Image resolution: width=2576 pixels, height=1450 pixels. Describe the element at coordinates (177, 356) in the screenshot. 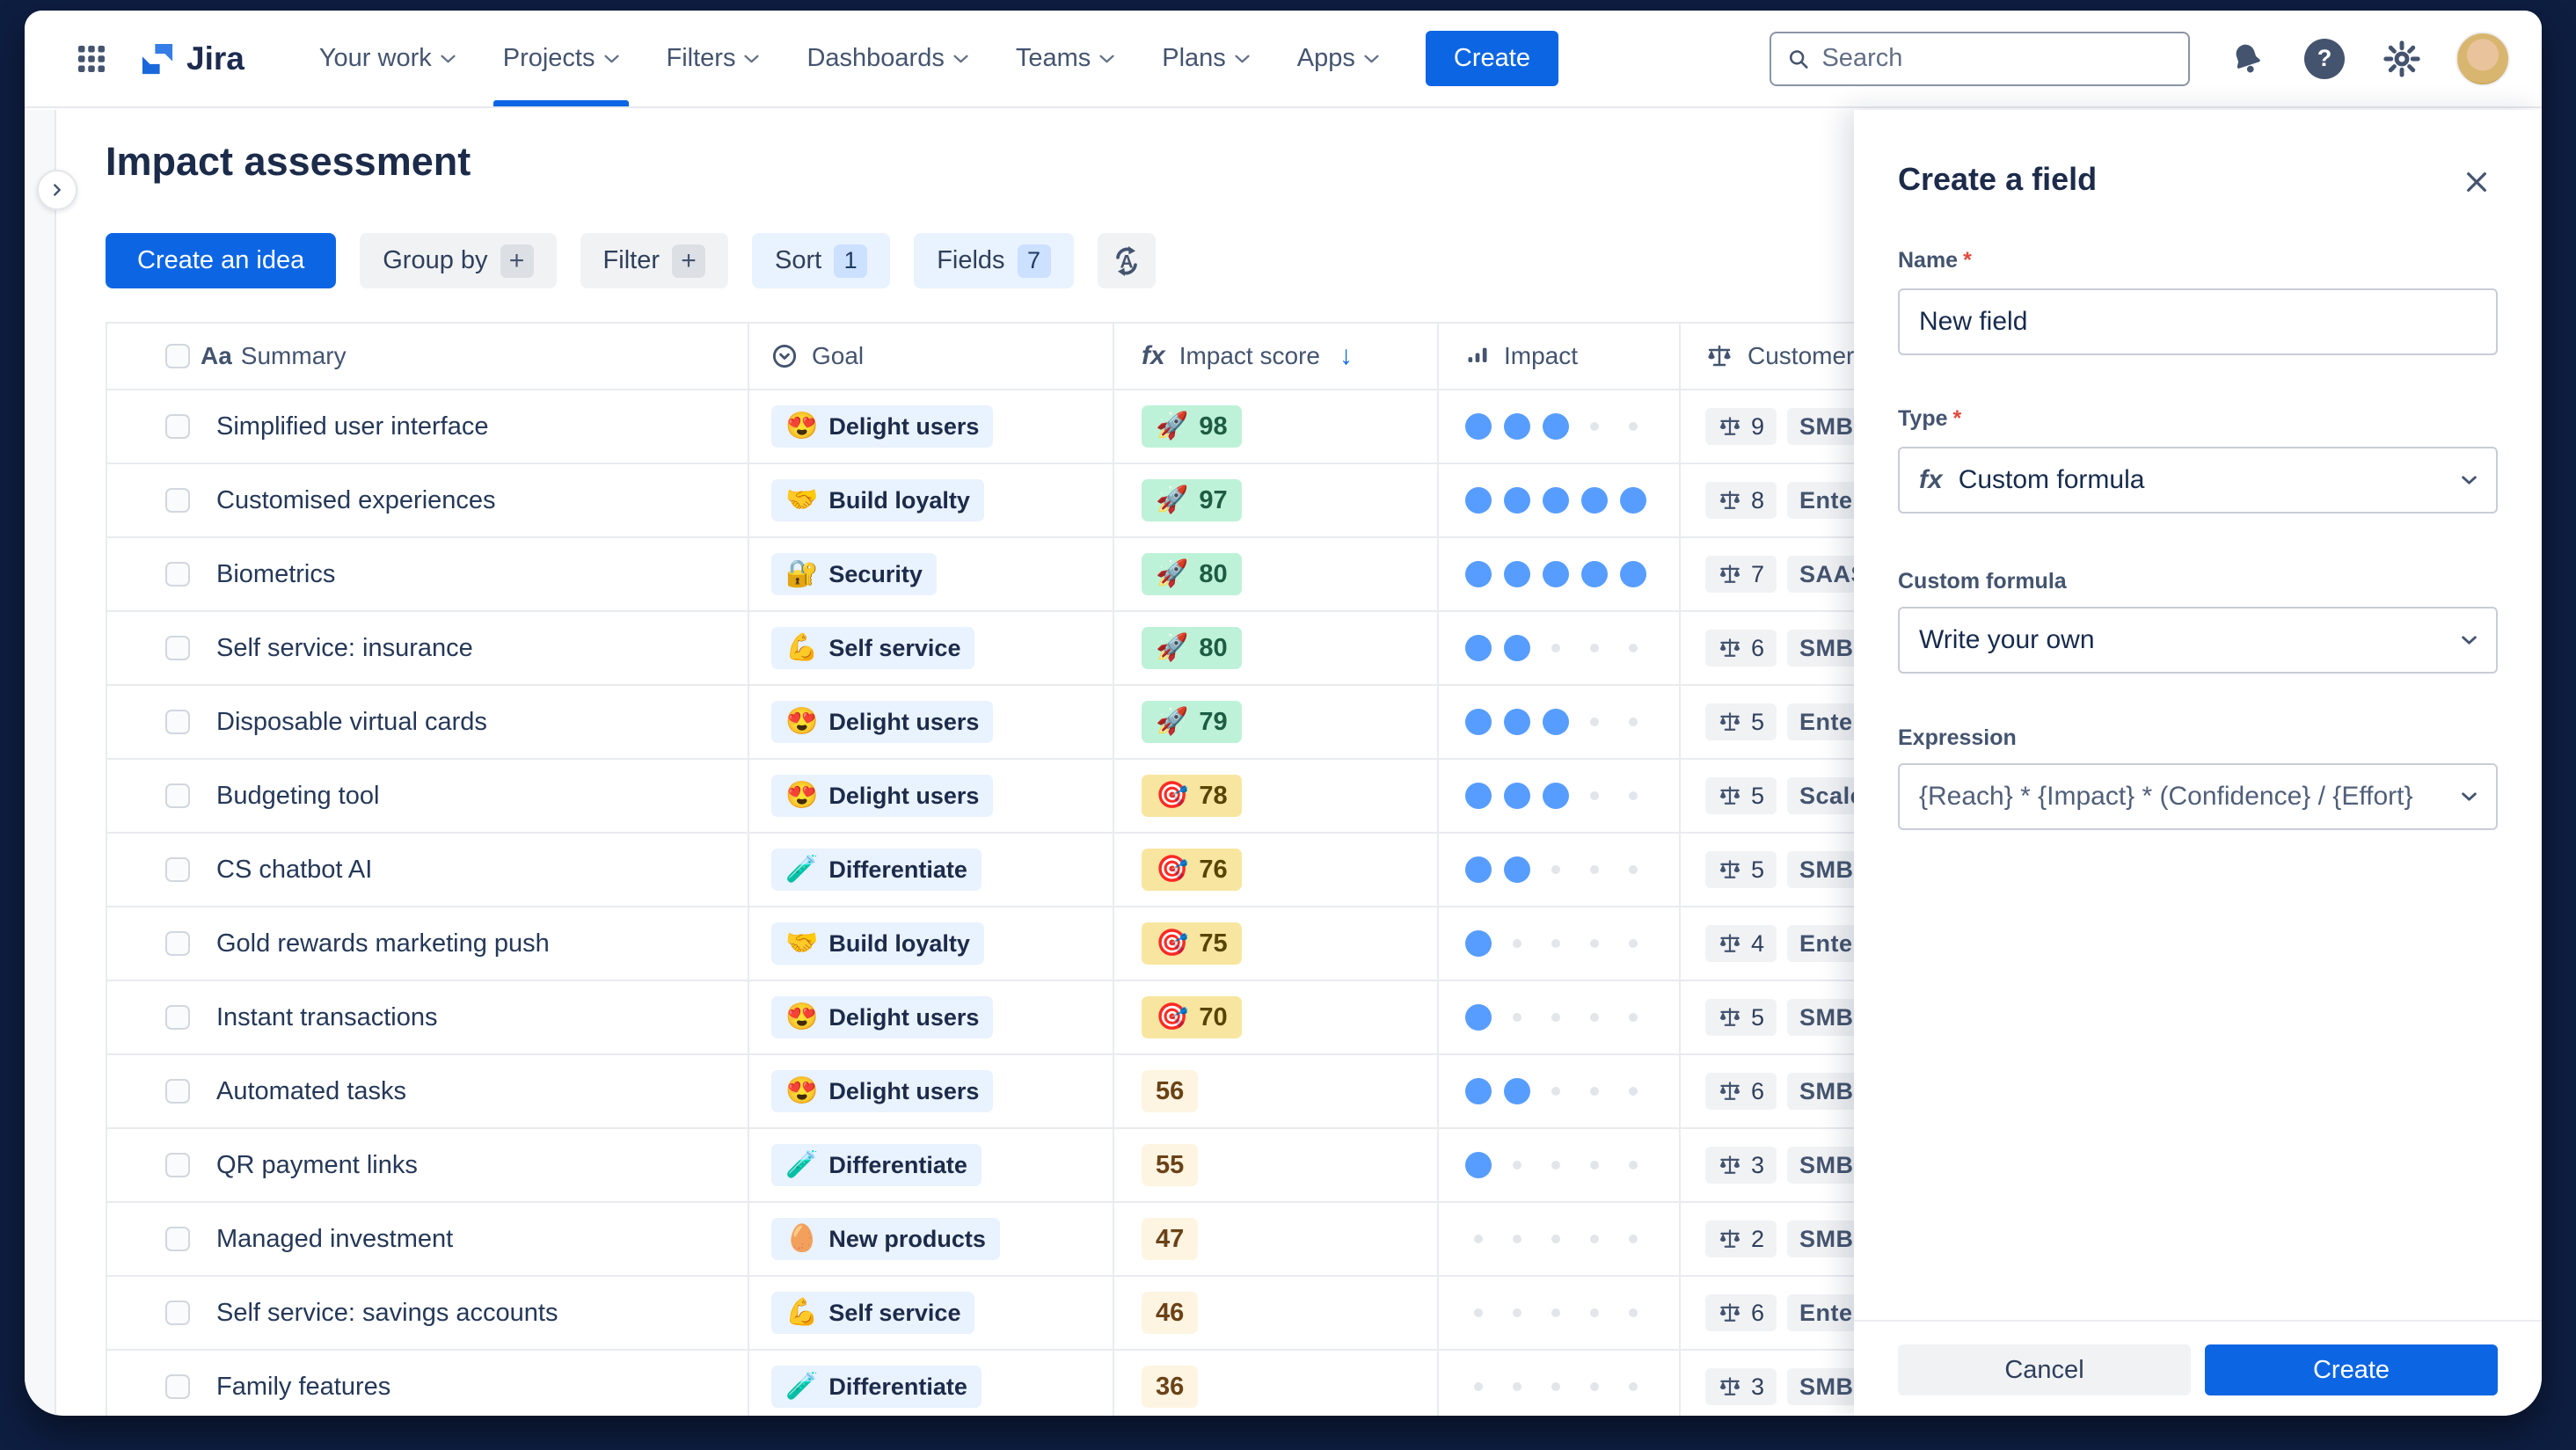

I see `select-all-checkbox` at that location.